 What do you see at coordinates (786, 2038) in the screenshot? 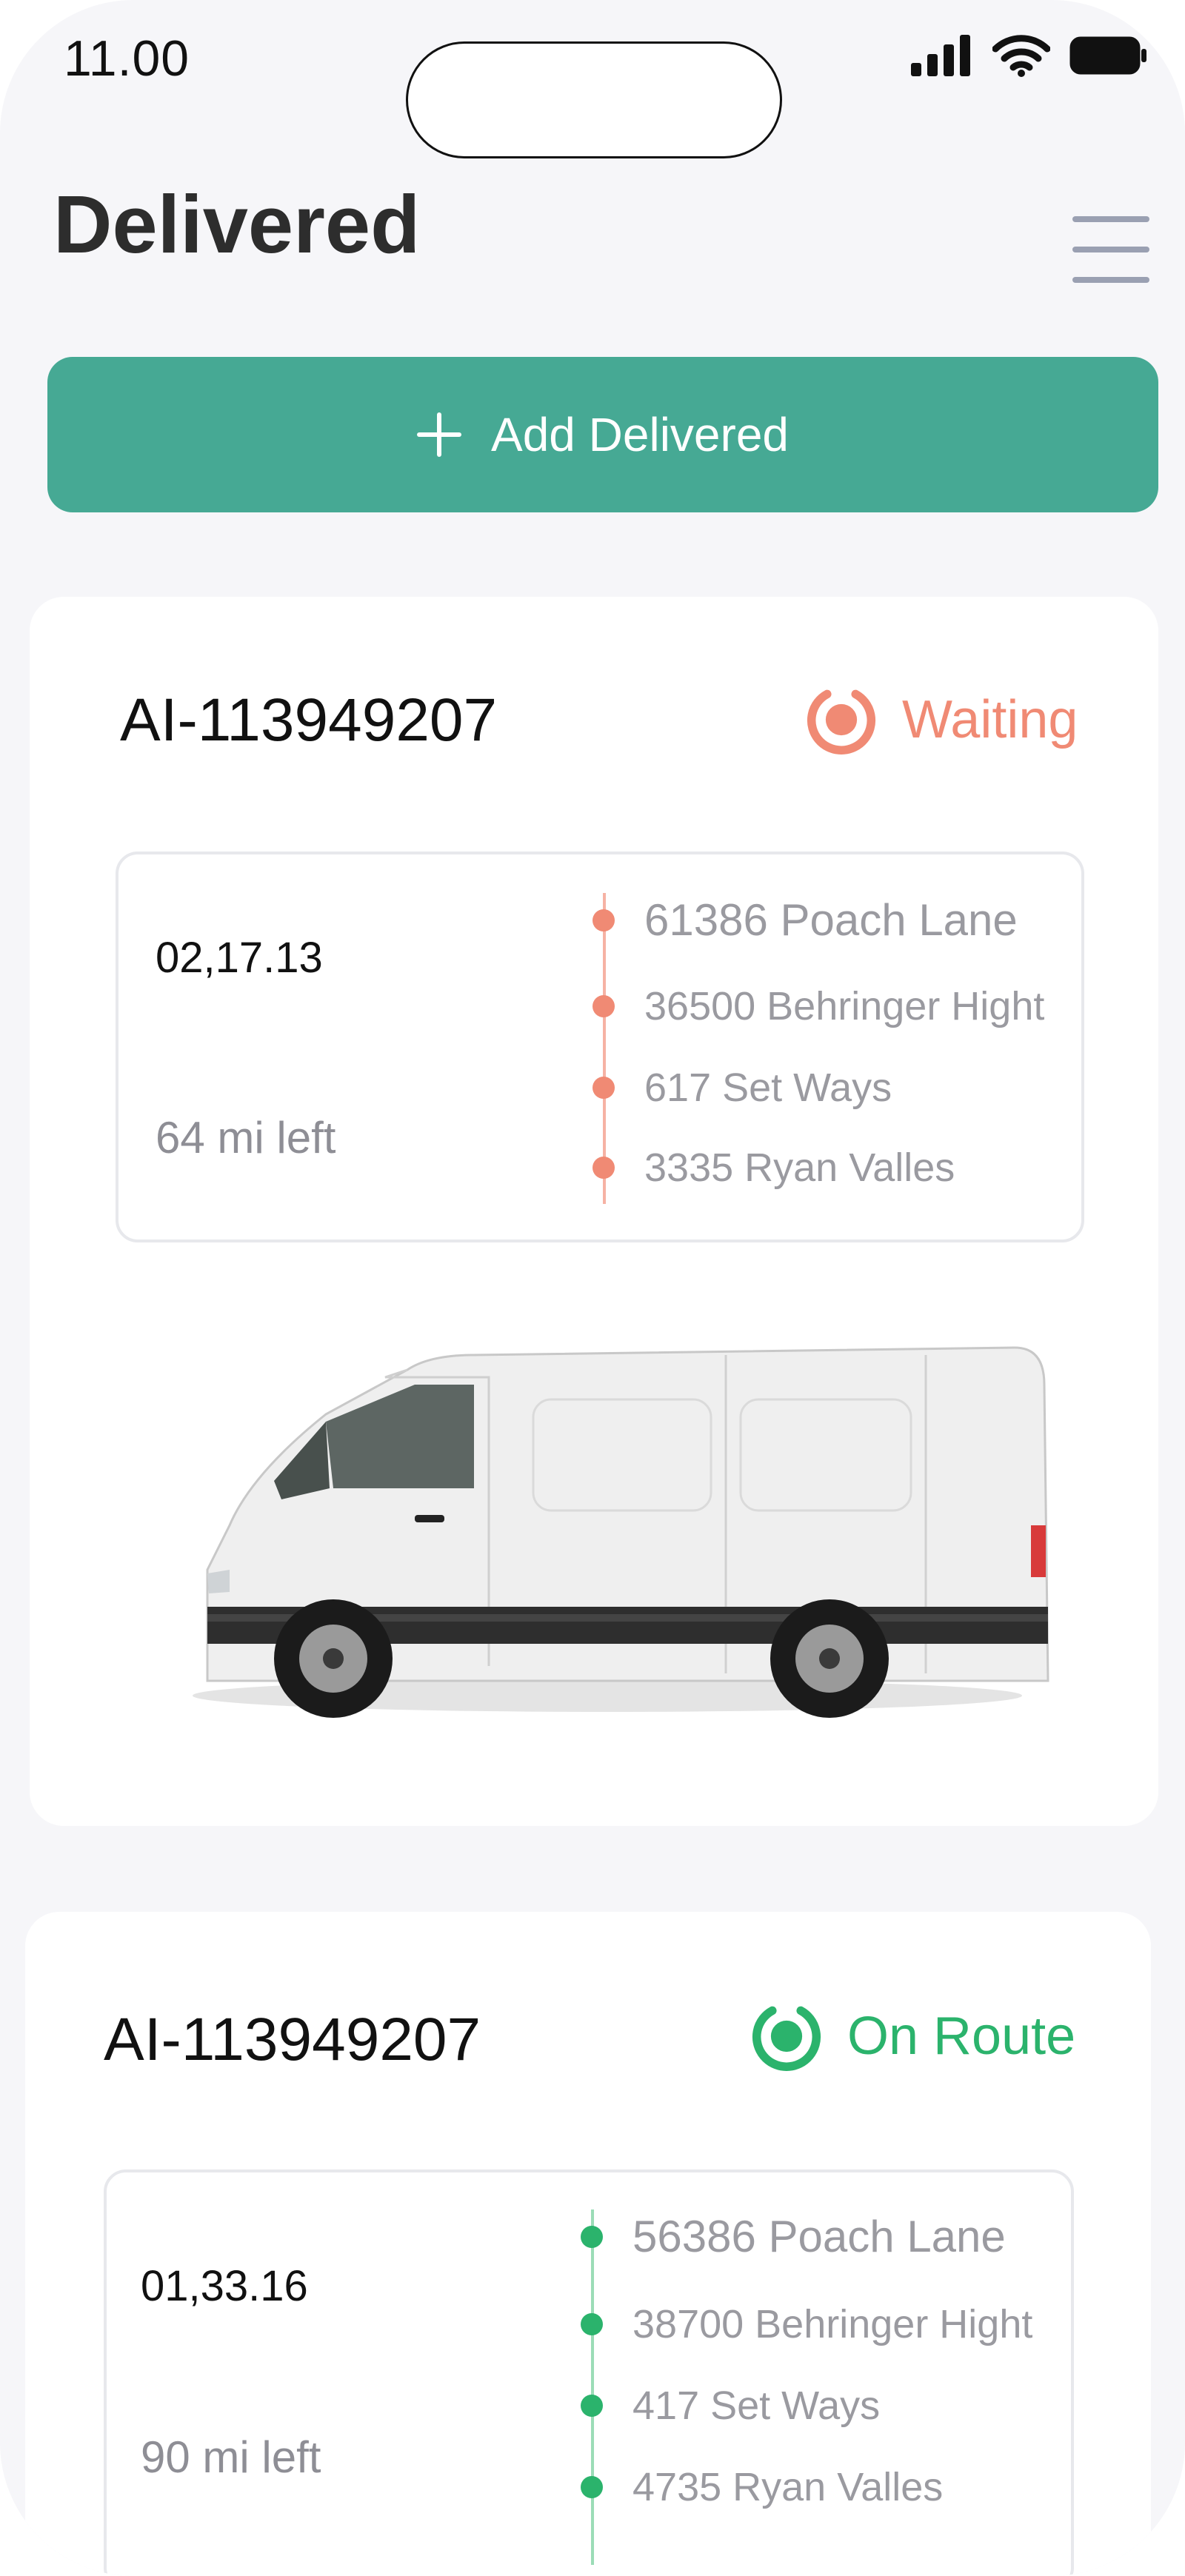
I see `on-route-status-icon` at bounding box center [786, 2038].